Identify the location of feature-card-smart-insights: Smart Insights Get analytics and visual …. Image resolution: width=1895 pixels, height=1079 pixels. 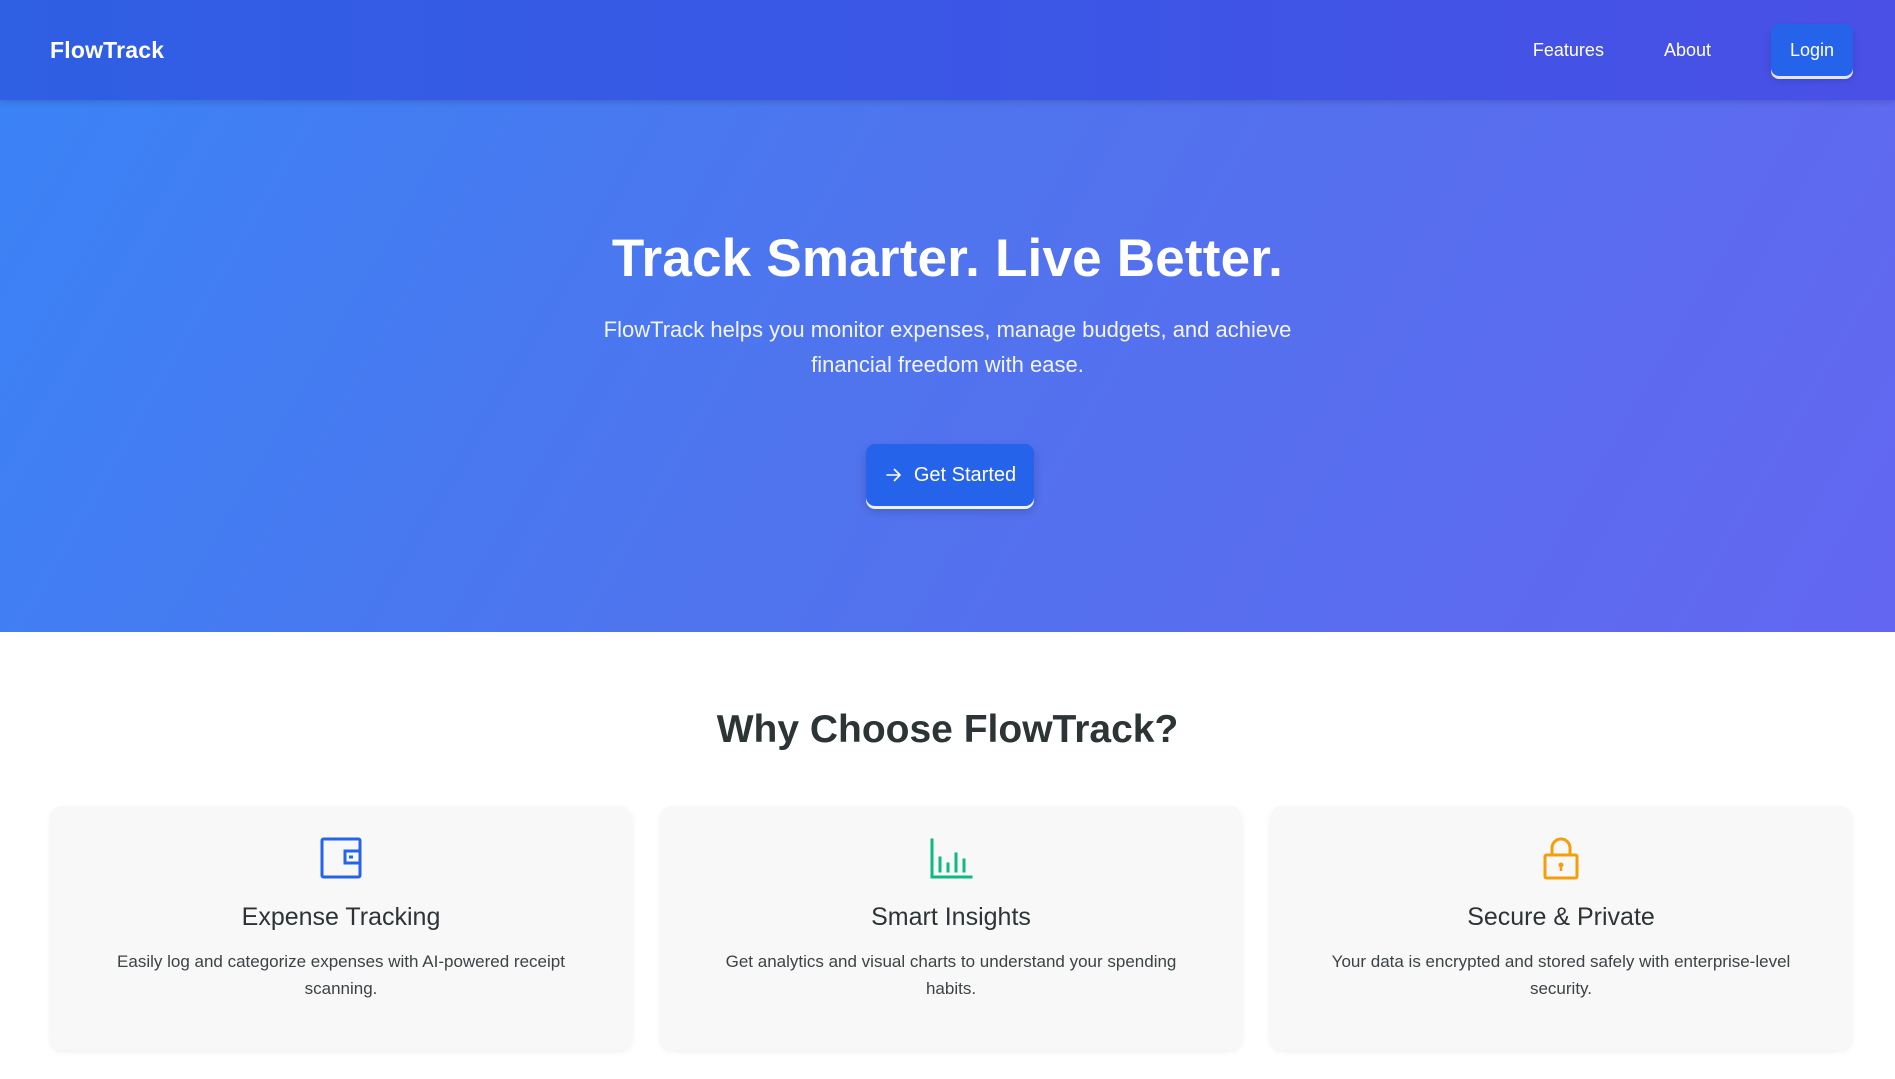
(951, 928).